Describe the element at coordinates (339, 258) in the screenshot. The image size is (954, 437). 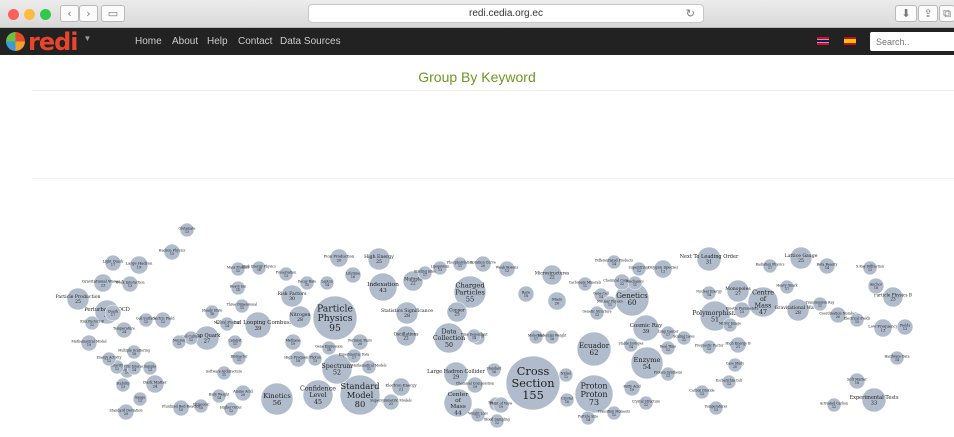
I see `keyword-bubble: Pion Production20` at that location.